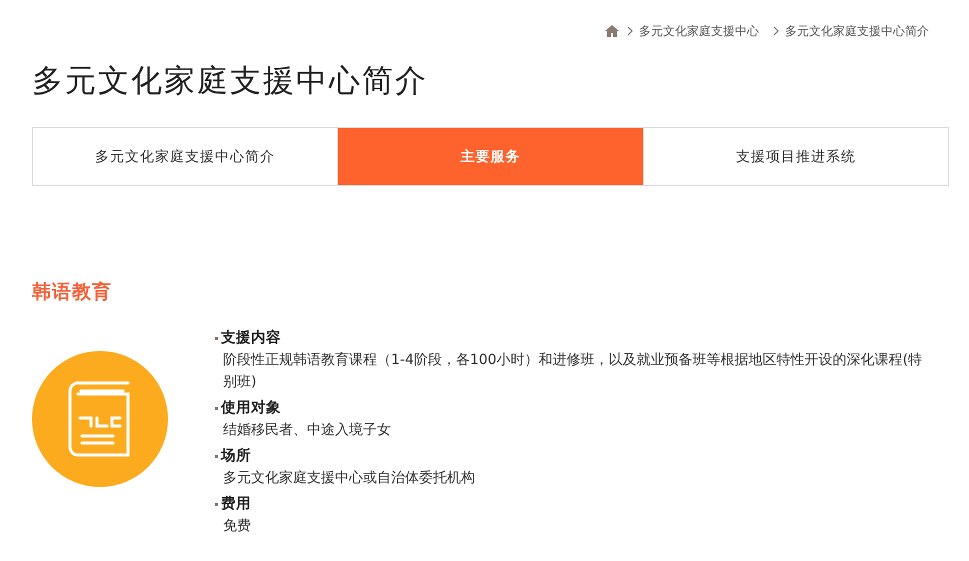 The height and width of the screenshot is (561, 969). What do you see at coordinates (100, 419) in the screenshot?
I see `book-icon` at bounding box center [100, 419].